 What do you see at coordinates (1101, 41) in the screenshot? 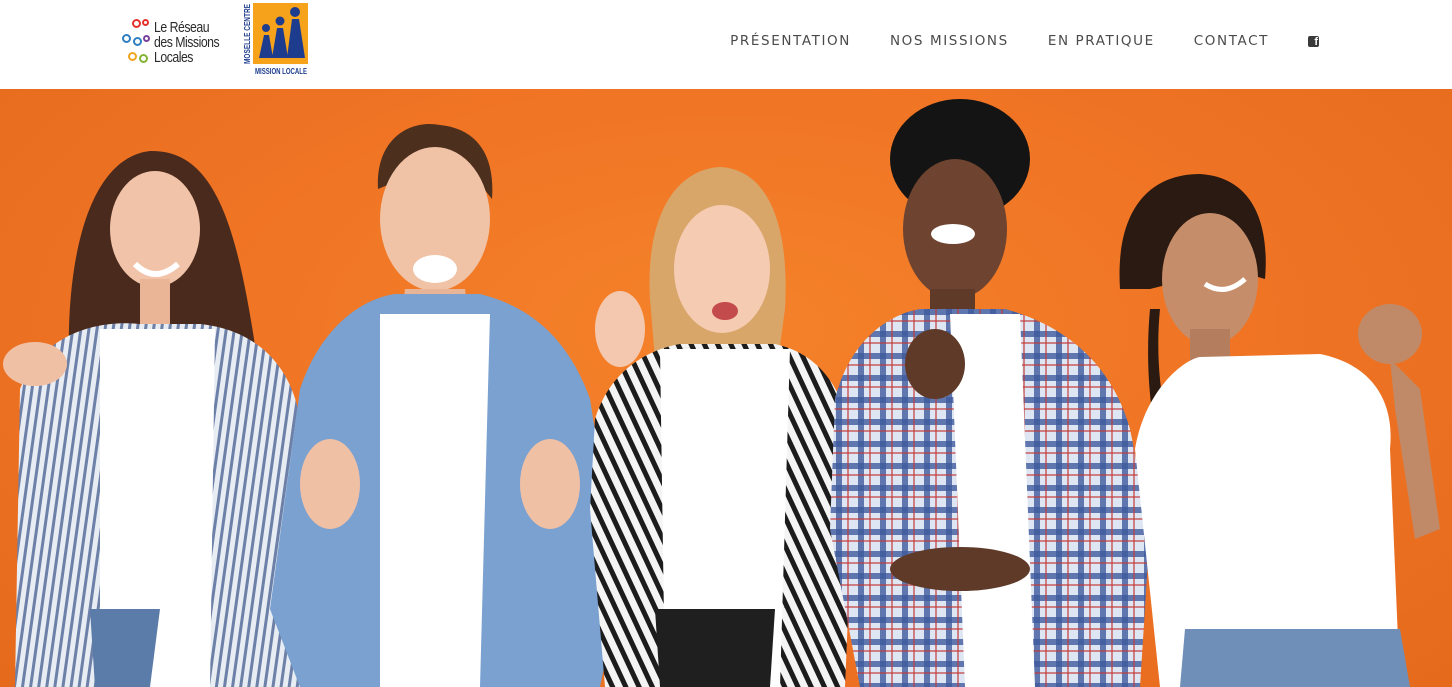
I see `nav-en-pratique: EN PRATIQUE` at bounding box center [1101, 41].